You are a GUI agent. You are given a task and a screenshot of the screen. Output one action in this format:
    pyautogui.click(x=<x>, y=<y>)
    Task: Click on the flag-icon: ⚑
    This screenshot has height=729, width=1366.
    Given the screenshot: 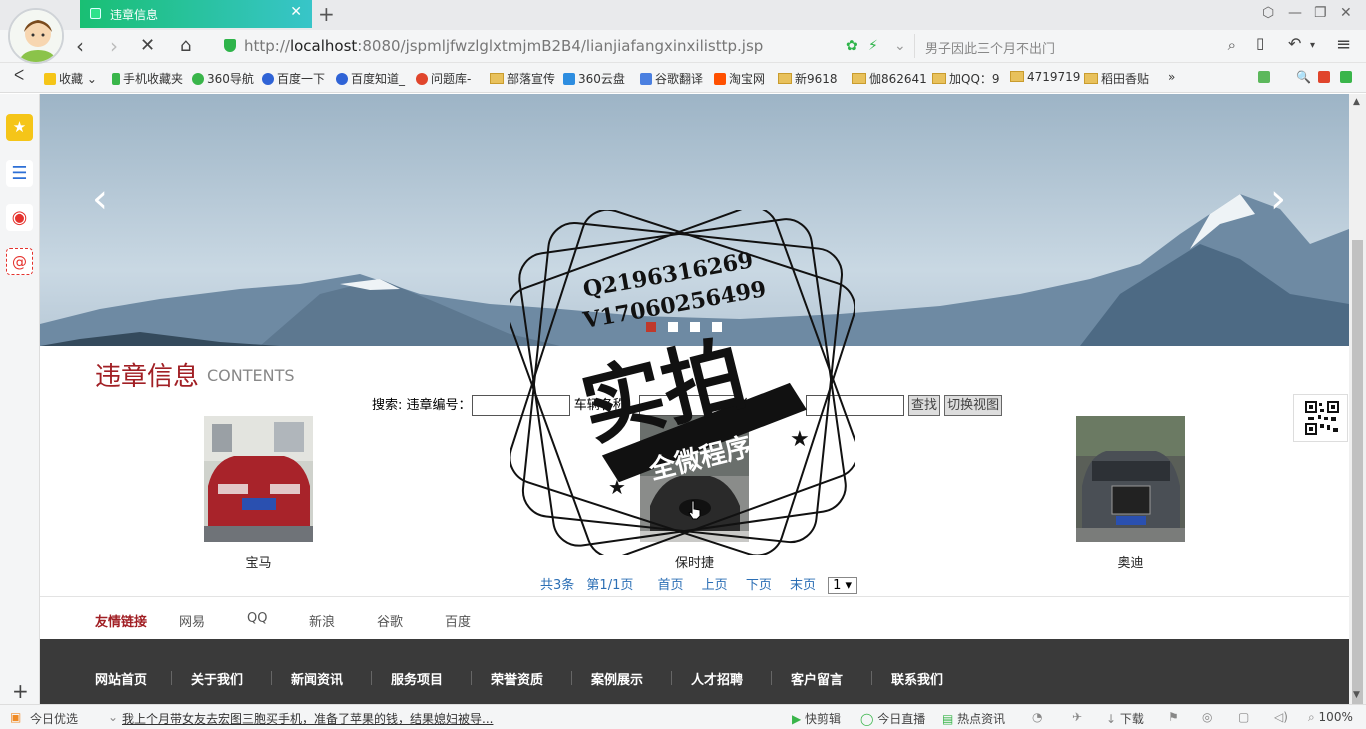 What is the action you would take?
    pyautogui.click(x=1173, y=717)
    